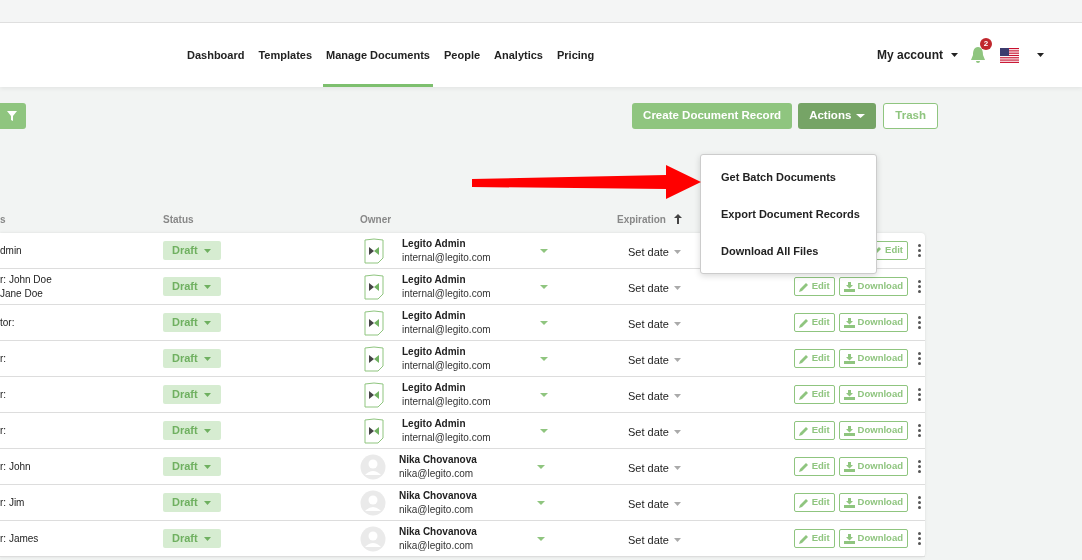 This screenshot has height=560, width=1082. I want to click on table-cell-text: tor:, so click(8, 322).